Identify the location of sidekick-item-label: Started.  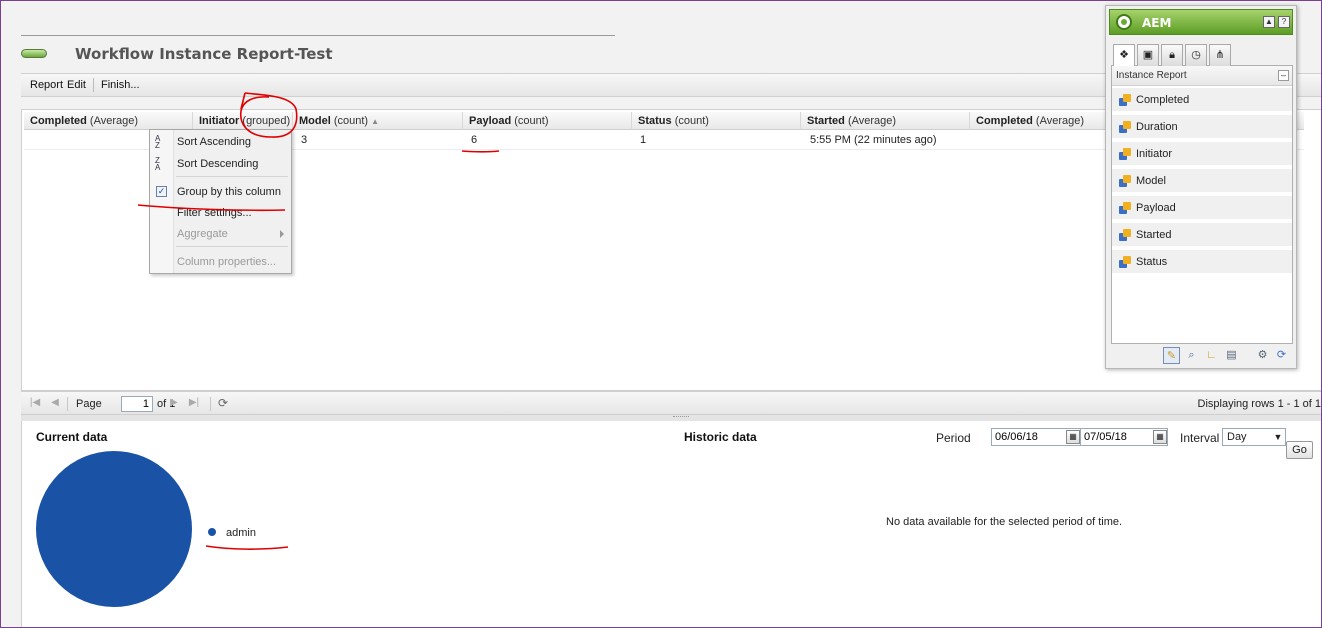
(1154, 235).